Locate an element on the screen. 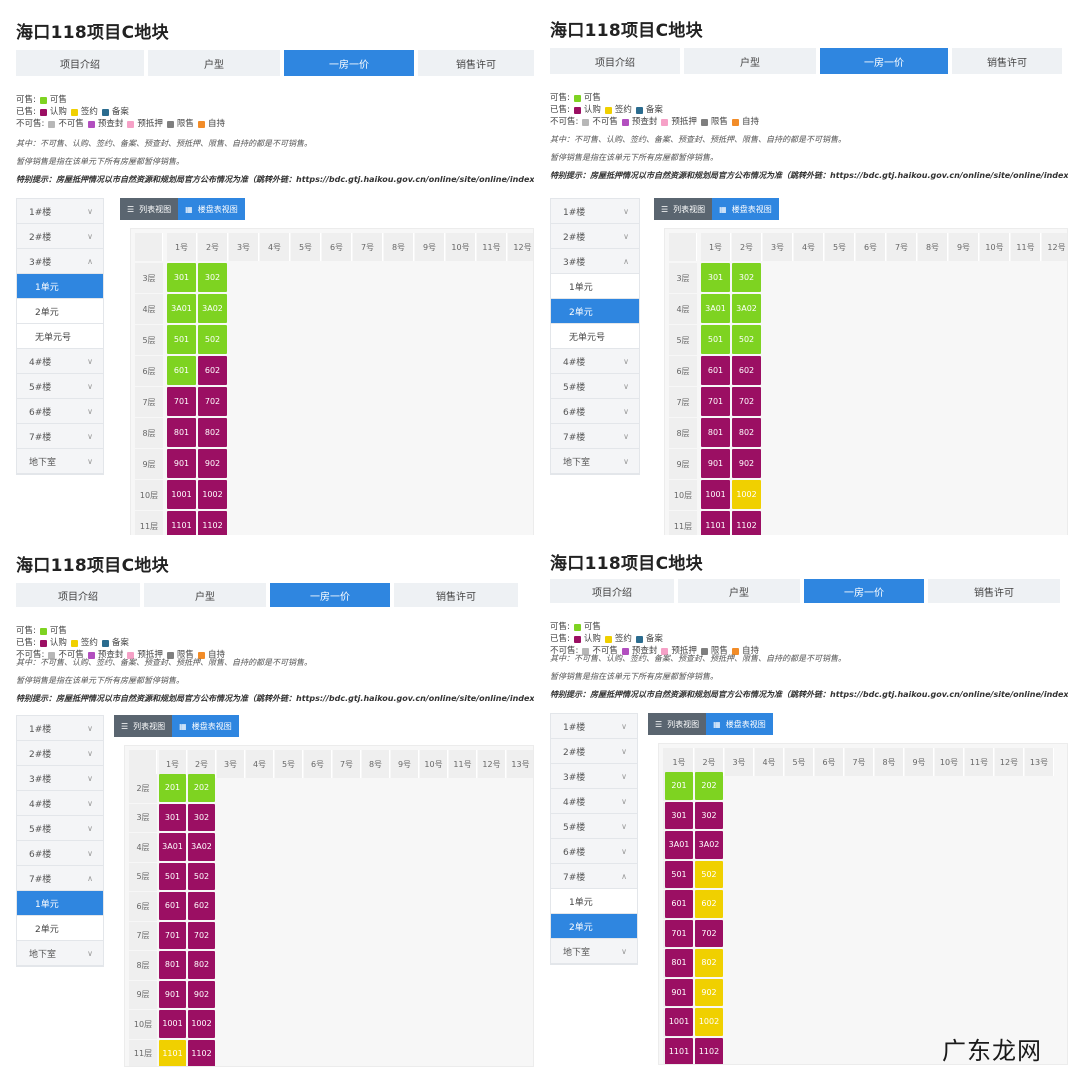 The height and width of the screenshot is (1080, 1080). sidebar-item-building: 5#楼 ∨ is located at coordinates (60, 828).